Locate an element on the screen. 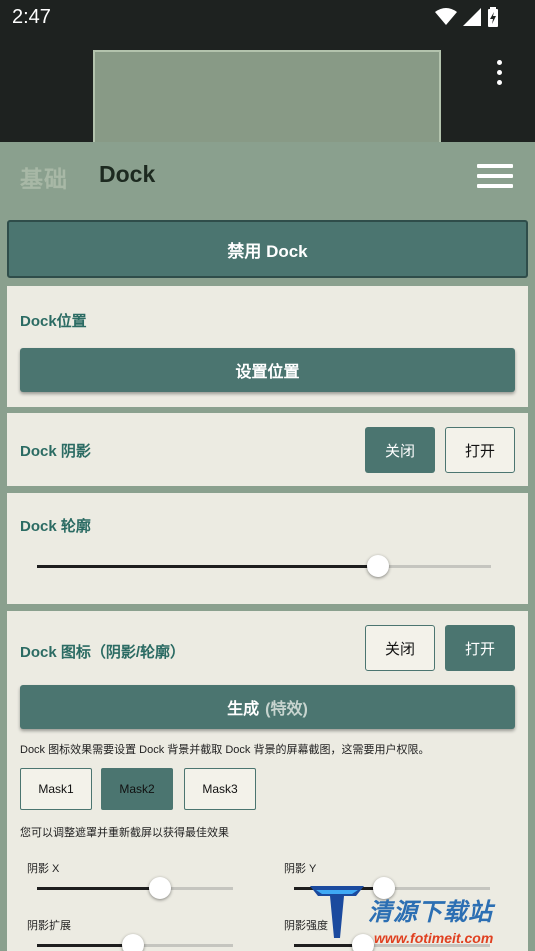  mask2-button: Mask2 is located at coordinates (137, 789).